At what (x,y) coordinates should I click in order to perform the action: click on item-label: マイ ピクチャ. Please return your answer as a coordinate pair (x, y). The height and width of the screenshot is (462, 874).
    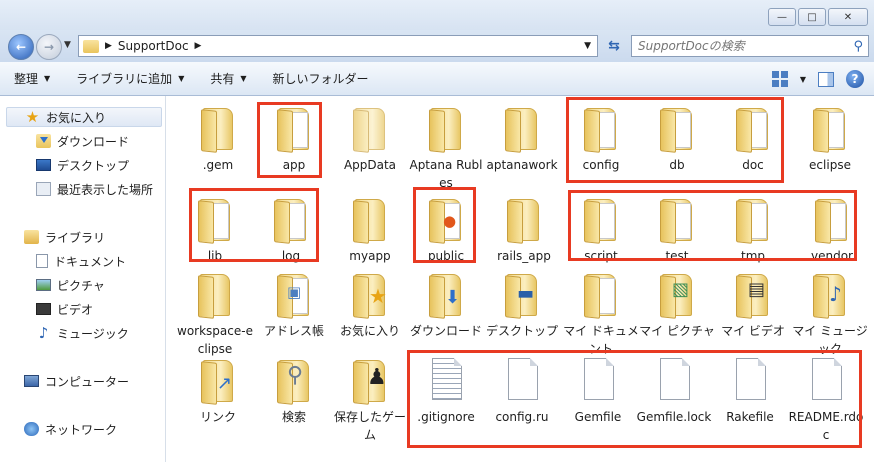
    Looking at the image, I should click on (677, 331).